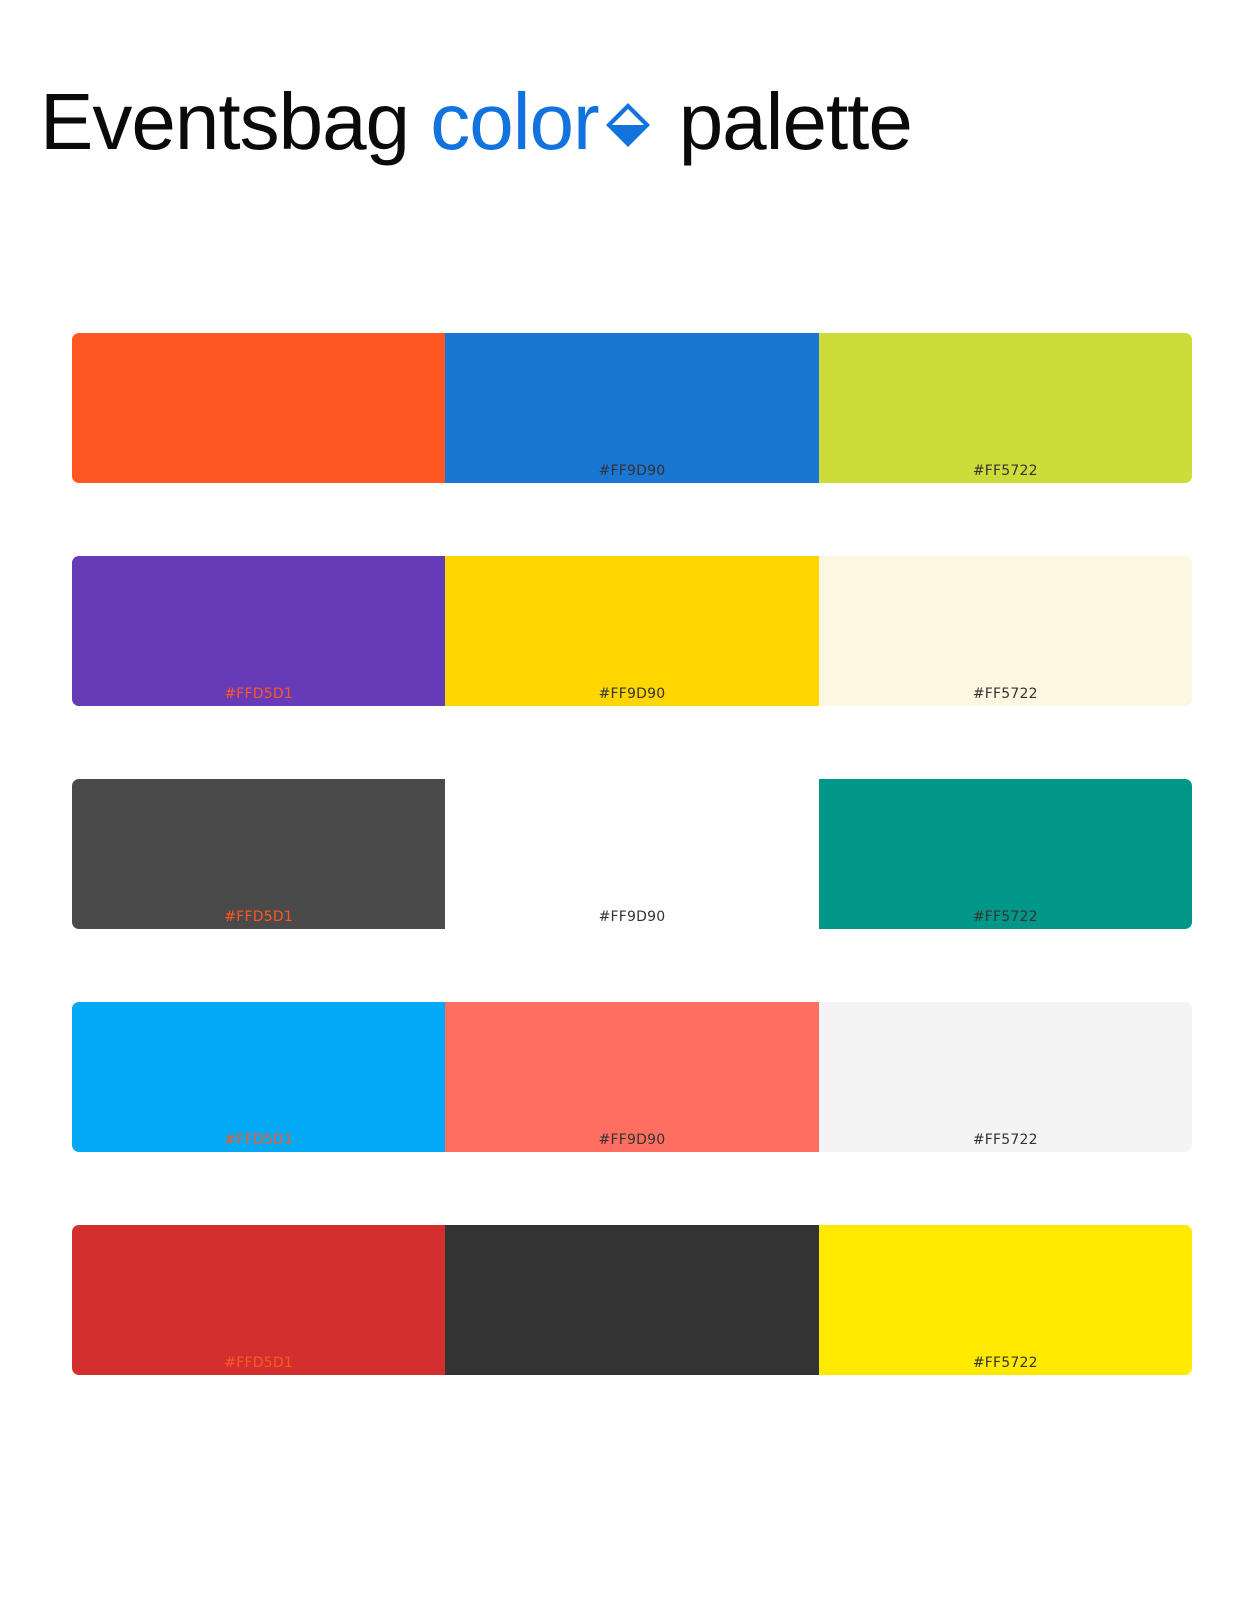  I want to click on title-word-color: color, so click(514, 121).